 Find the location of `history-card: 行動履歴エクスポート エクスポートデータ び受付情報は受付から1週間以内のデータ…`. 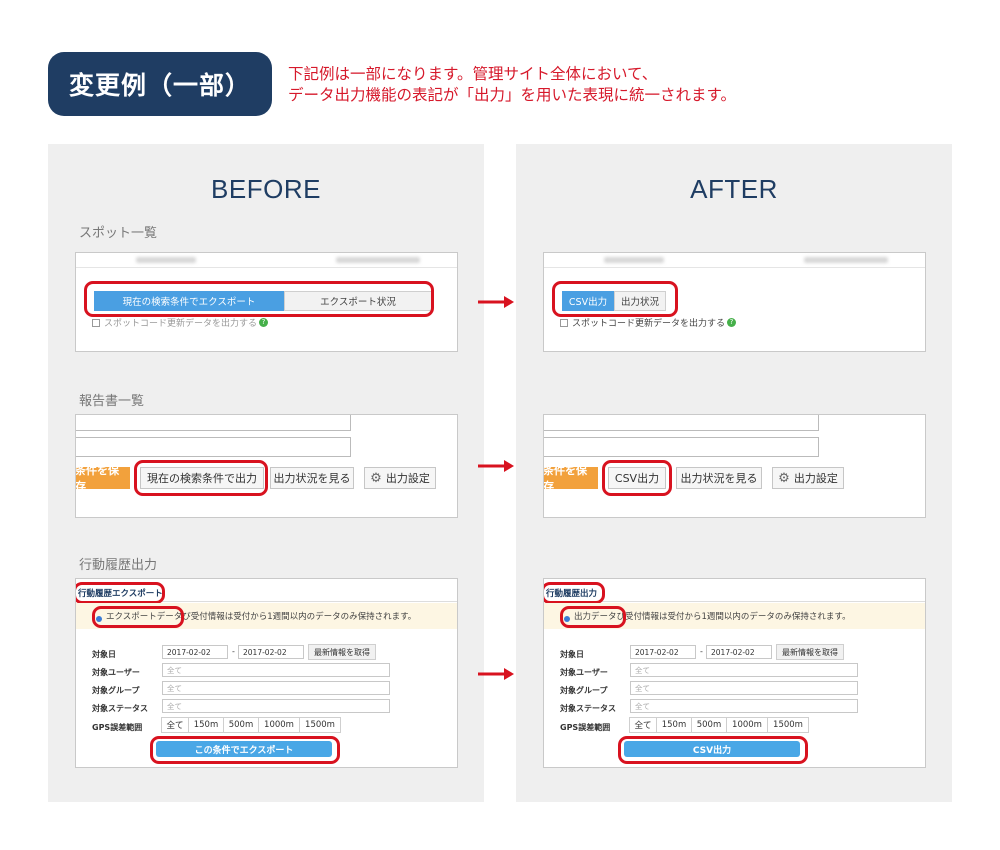

history-card: 行動履歴エクスポート エクスポートデータ び受付情報は受付から1週間以内のデータ… is located at coordinates (266, 673).